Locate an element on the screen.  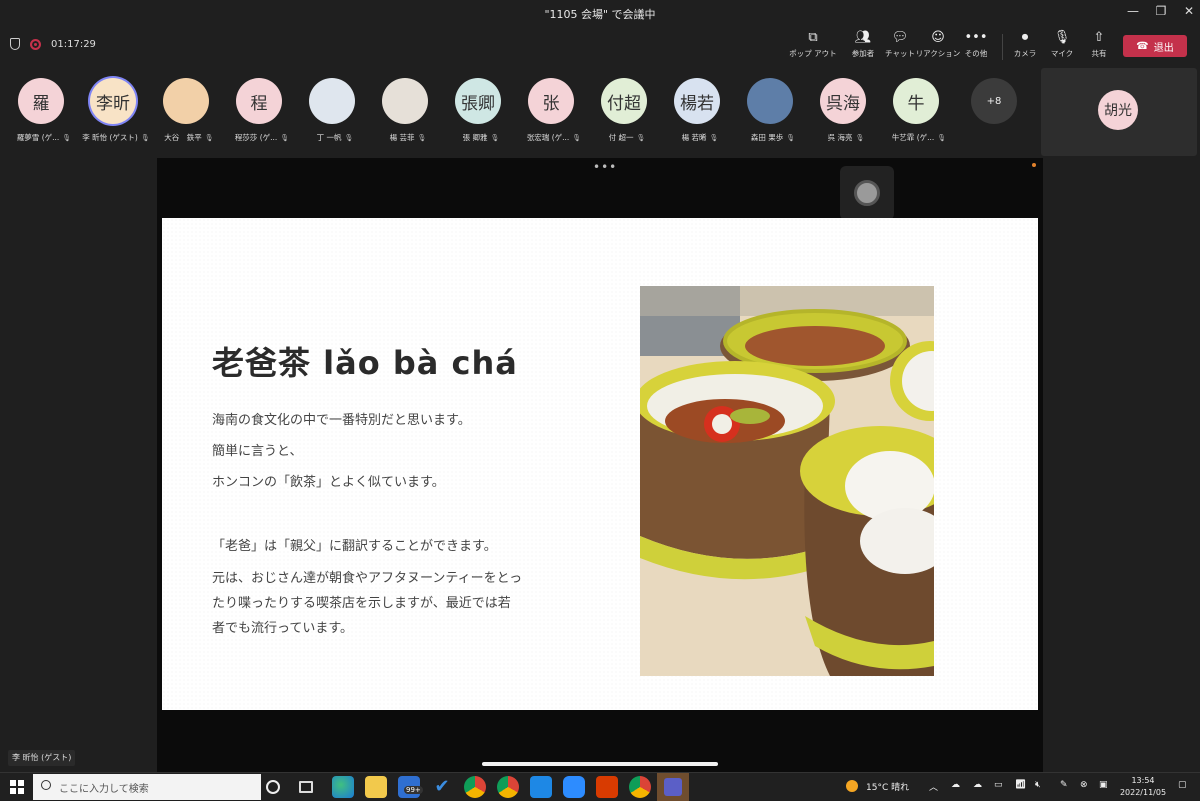
clock-time: 13:54 is located at coordinates (1143, 780).